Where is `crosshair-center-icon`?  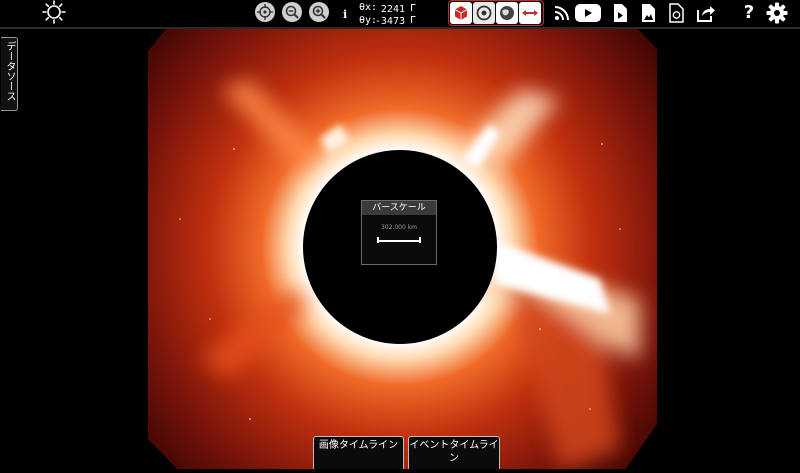
crosshair-center-icon is located at coordinates (265, 12).